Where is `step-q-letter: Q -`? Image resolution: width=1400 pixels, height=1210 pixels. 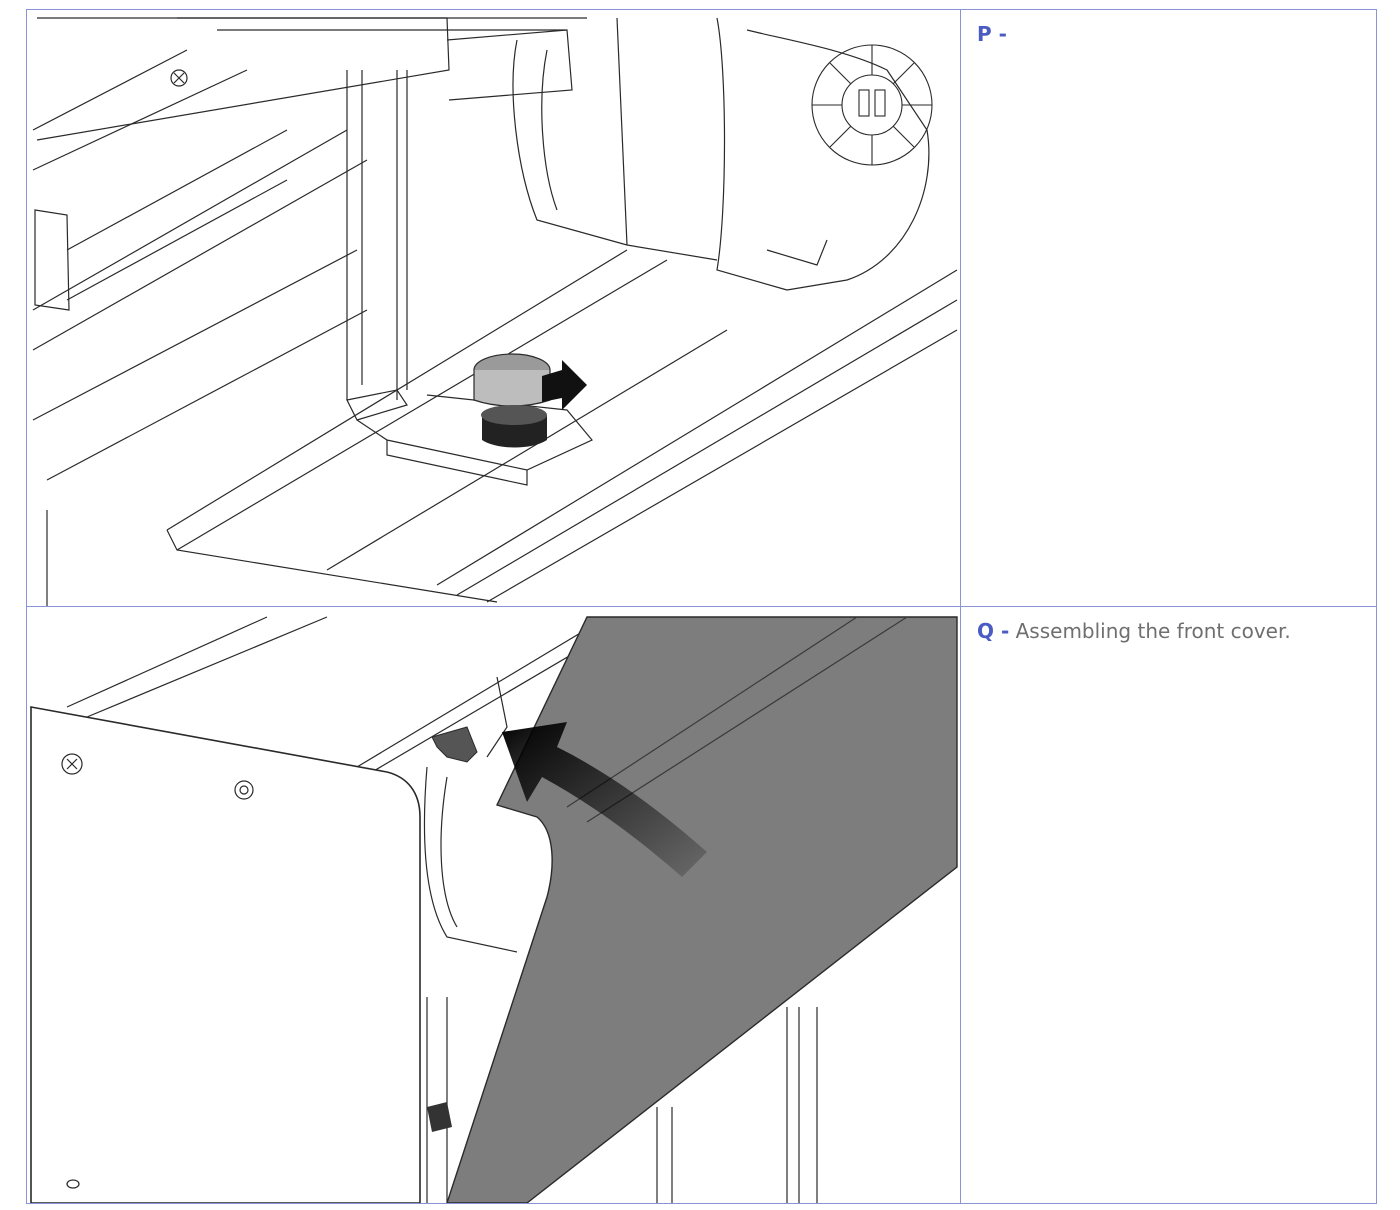
step-q-letter: Q - is located at coordinates (993, 631).